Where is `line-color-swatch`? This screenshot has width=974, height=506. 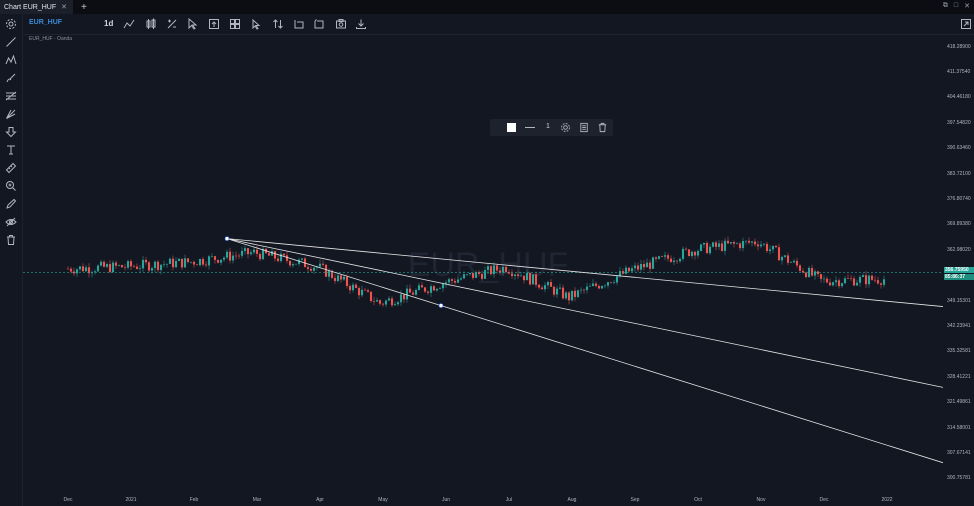 line-color-swatch is located at coordinates (511, 127).